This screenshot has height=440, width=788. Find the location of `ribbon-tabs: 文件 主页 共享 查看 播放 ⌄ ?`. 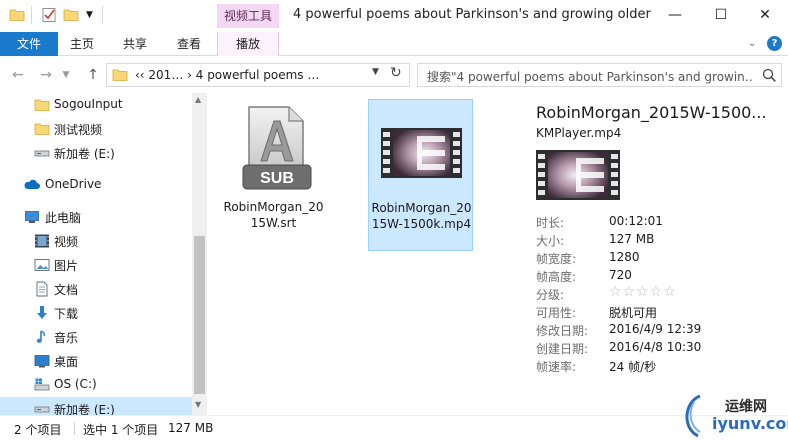

ribbon-tabs: 文件 主页 共享 查看 播放 ⌄ ? is located at coordinates (394, 44).